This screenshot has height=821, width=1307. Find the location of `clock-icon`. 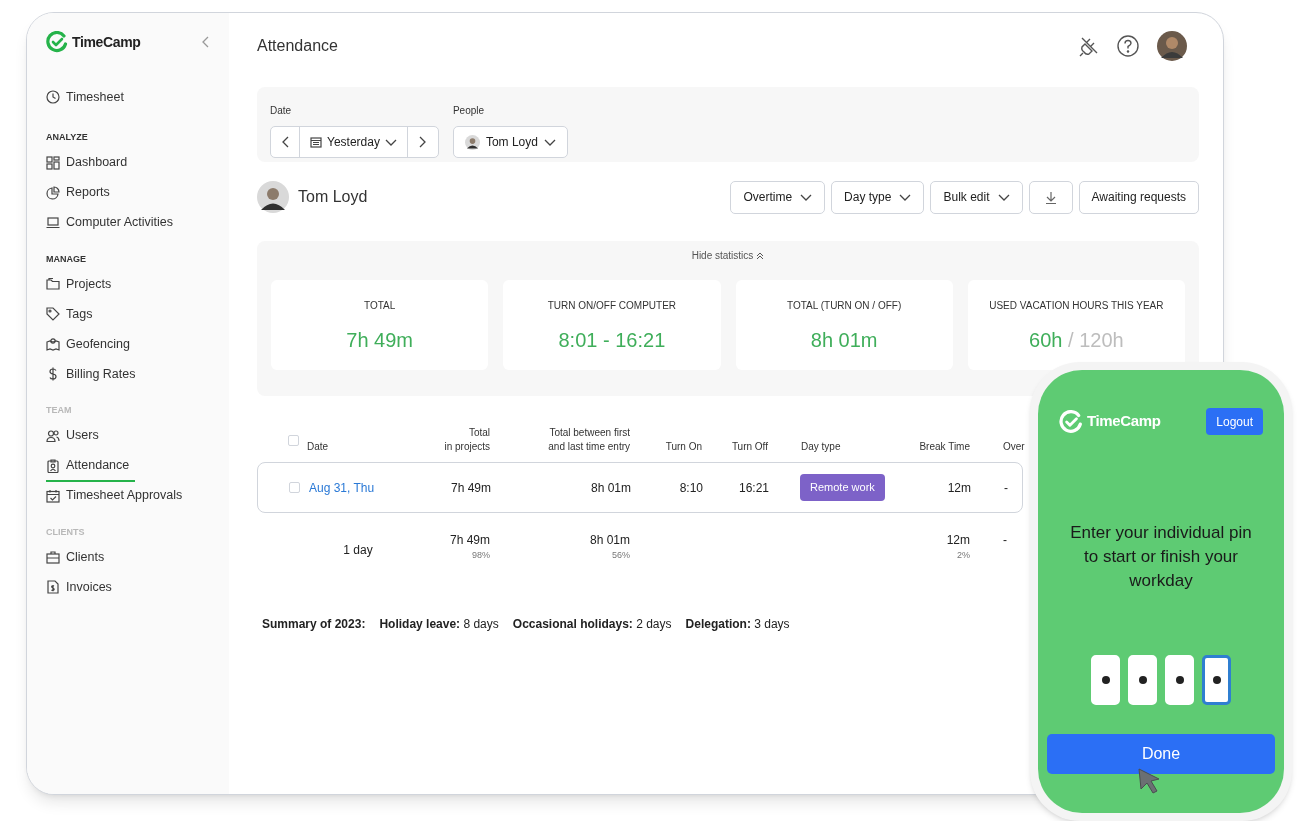

clock-icon is located at coordinates (53, 97).